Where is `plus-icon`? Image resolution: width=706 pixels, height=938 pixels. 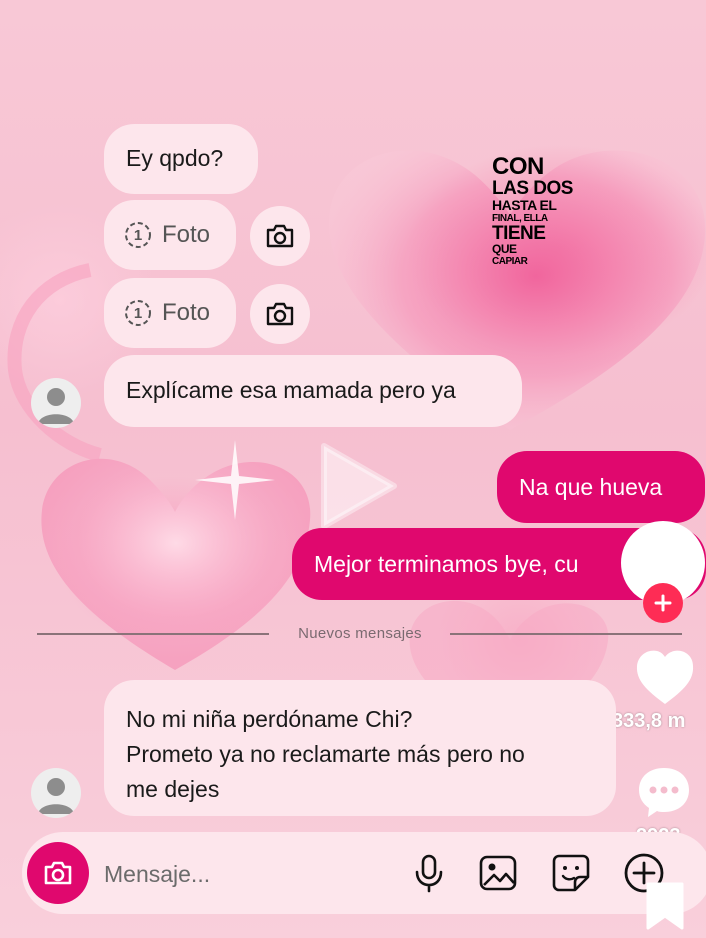 plus-icon is located at coordinates (663, 603).